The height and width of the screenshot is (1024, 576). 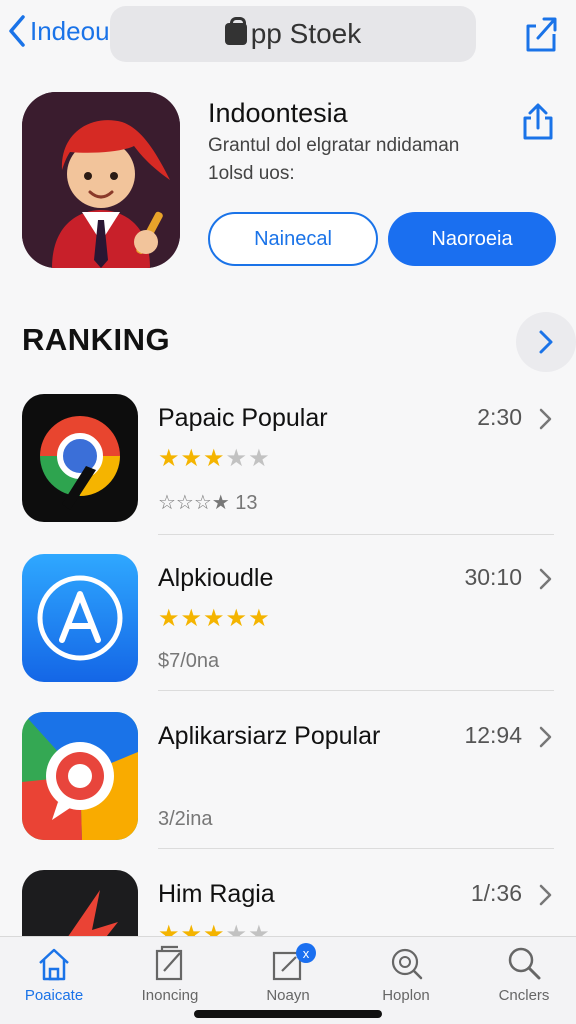 I want to click on tab-label: Cnclers, so click(x=524, y=995).